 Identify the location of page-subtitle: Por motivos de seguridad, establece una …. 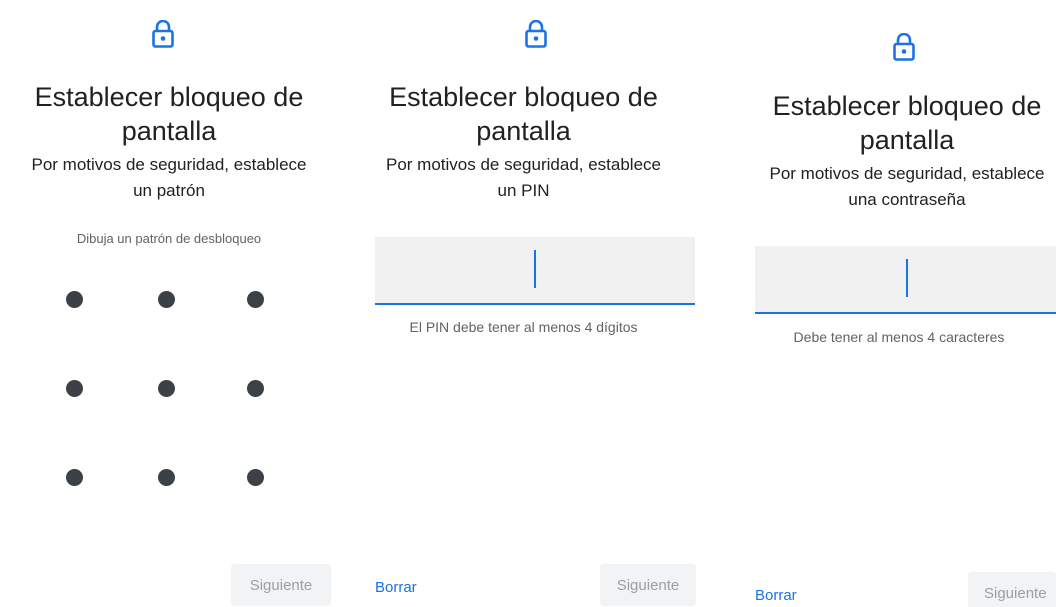
(902, 187).